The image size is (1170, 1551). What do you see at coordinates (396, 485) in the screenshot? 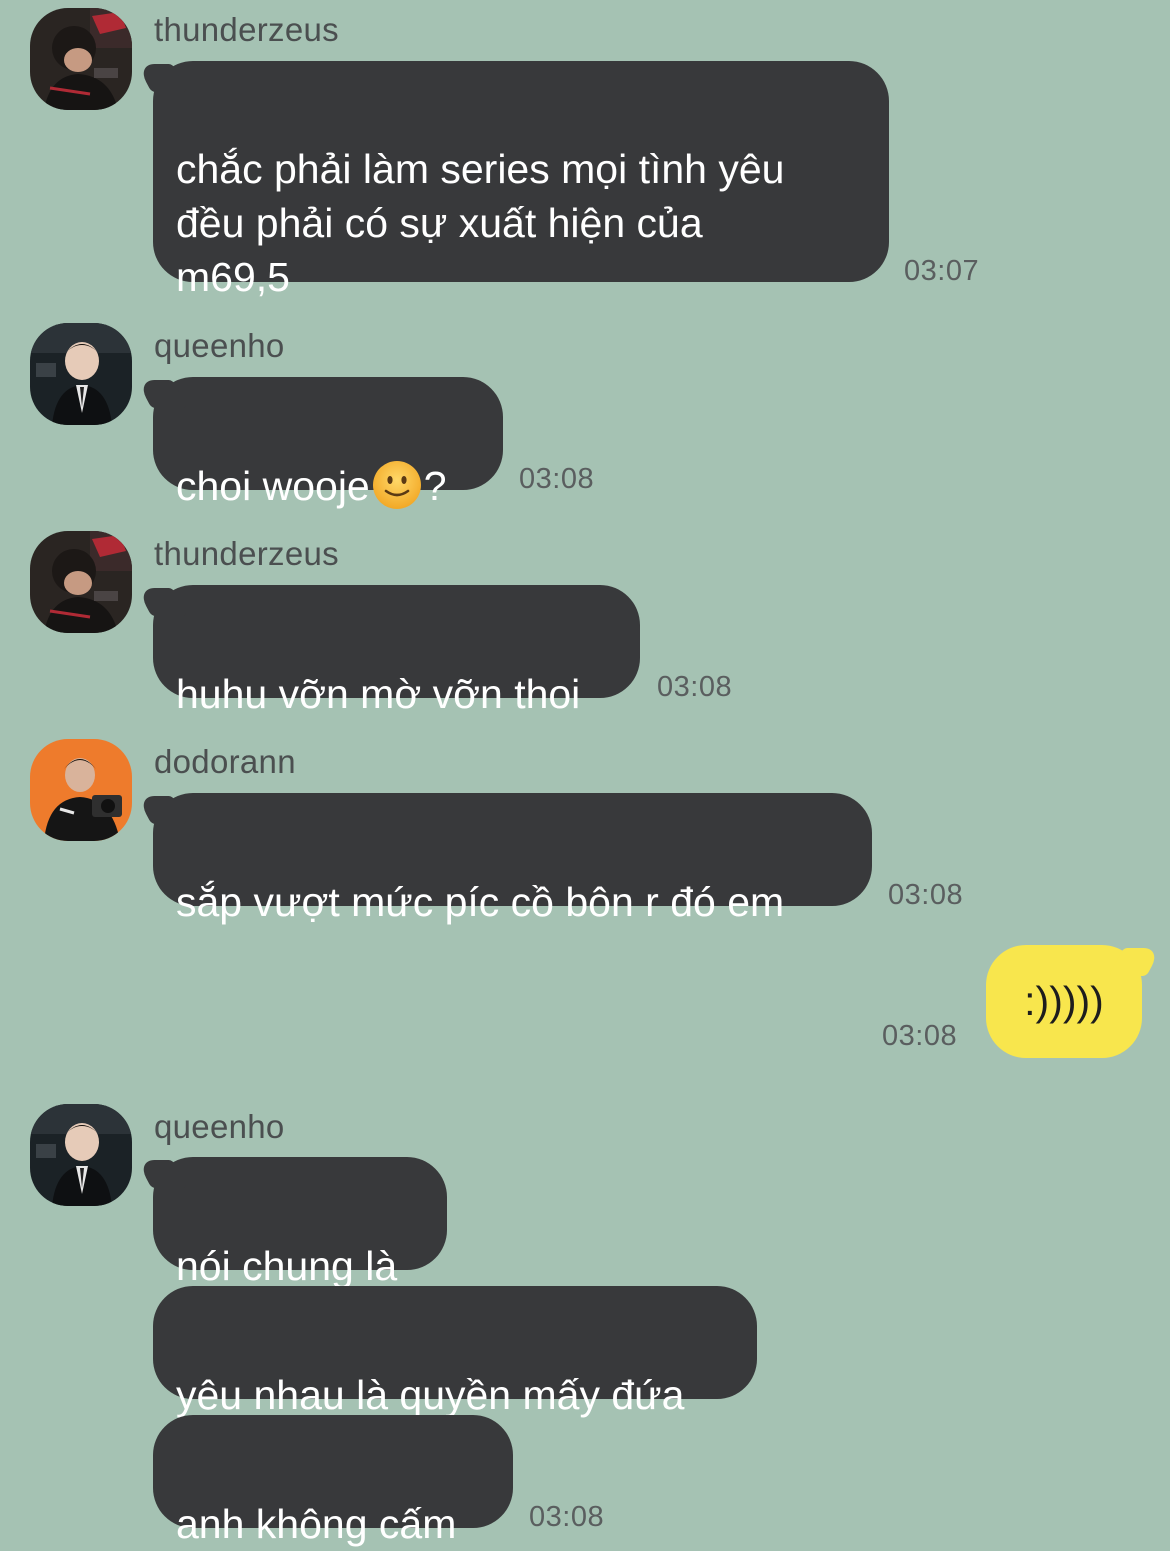
I see `slightly-smiling-face-icon` at bounding box center [396, 485].